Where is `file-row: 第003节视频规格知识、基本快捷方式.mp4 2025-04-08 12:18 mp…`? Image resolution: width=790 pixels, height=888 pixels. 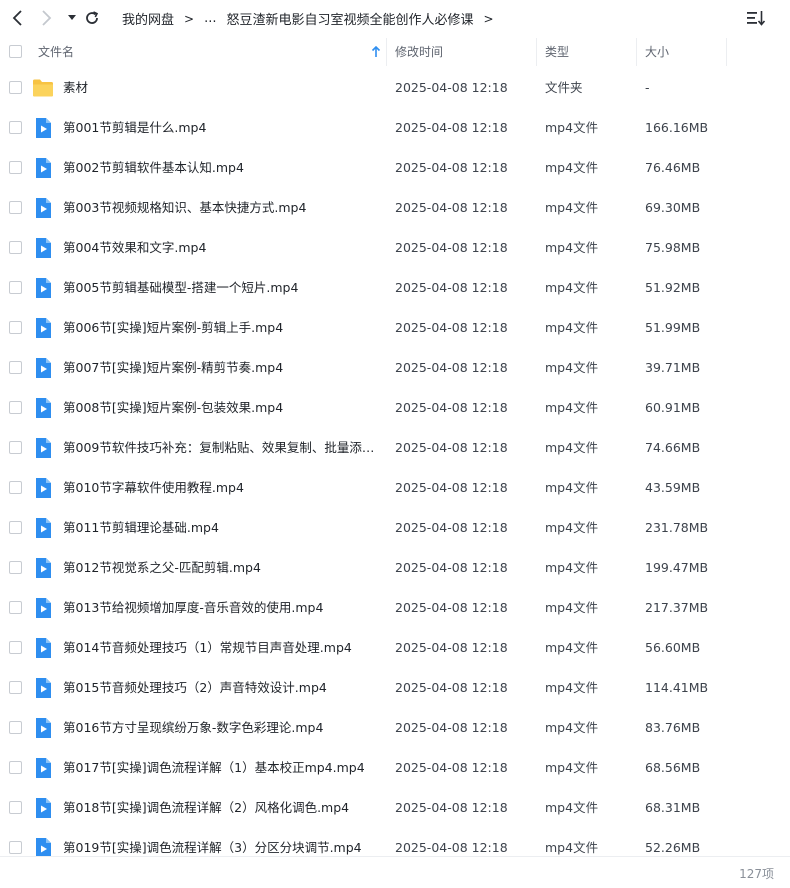 file-row: 第003节视频规格知识、基本快捷方式.mp4 2025-04-08 12:18 mp… is located at coordinates (395, 208).